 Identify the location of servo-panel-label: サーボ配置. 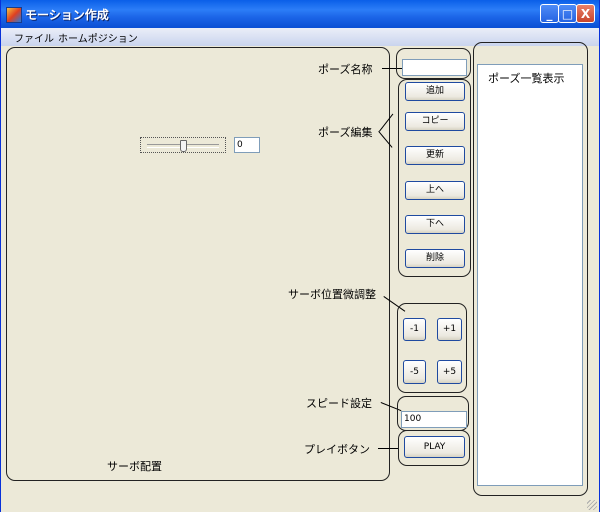
(134, 466).